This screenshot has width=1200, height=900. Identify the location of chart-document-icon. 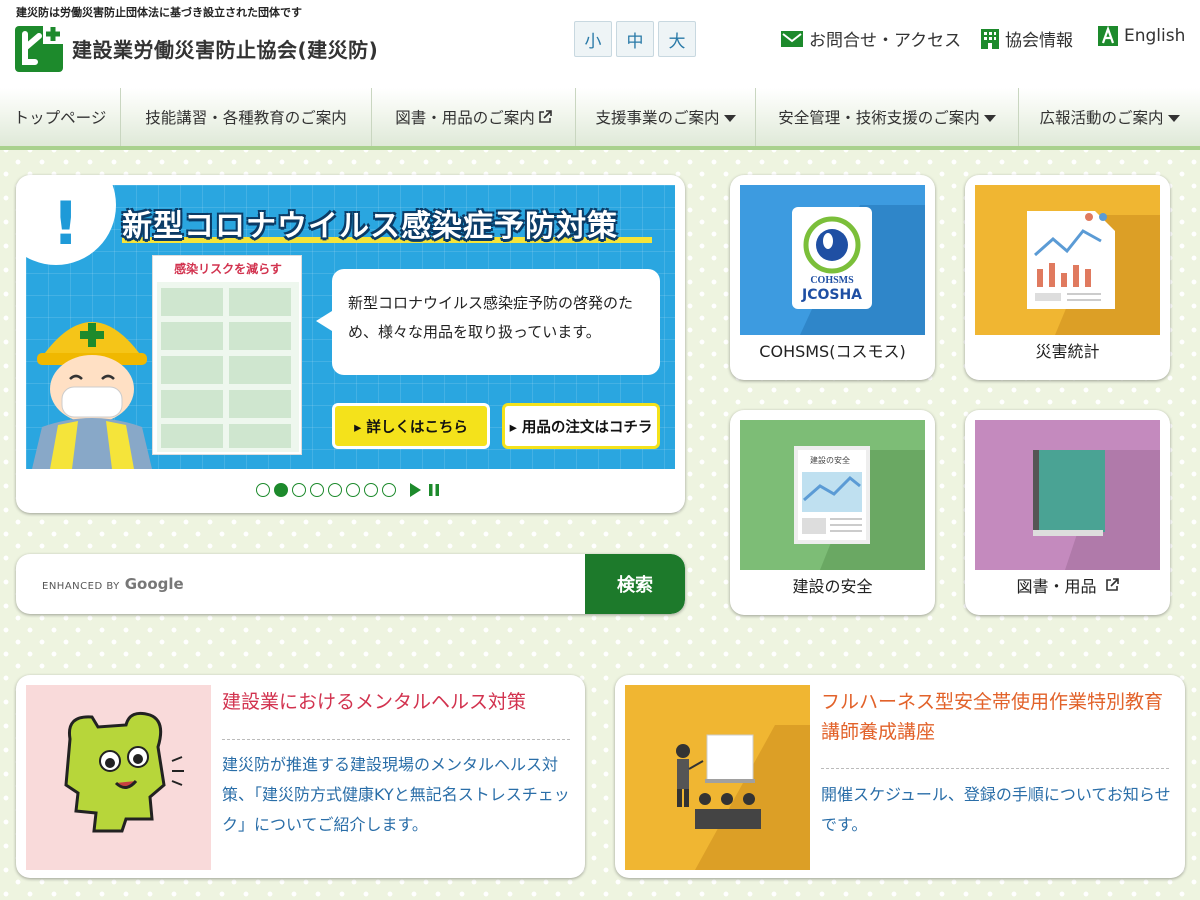
(1093, 273).